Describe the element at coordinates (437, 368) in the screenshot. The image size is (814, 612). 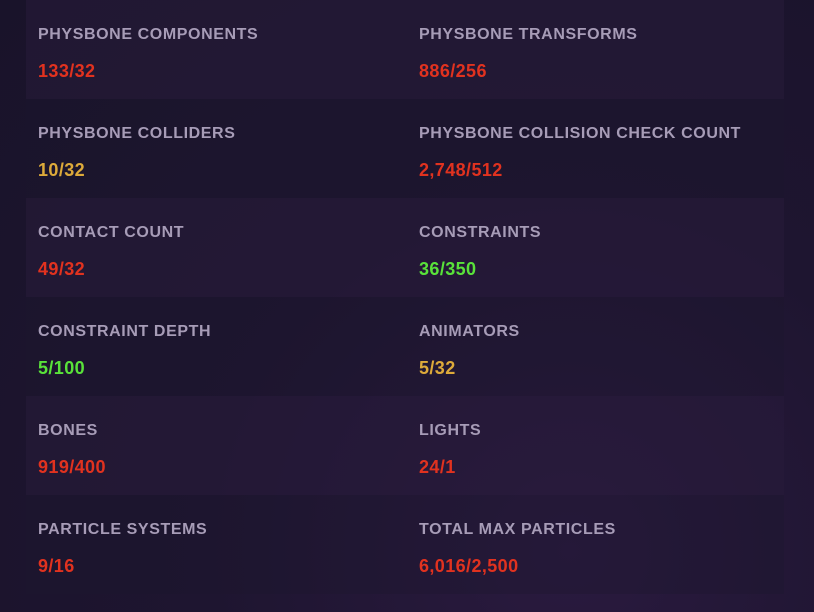
I see `stat-value: 5/32` at that location.